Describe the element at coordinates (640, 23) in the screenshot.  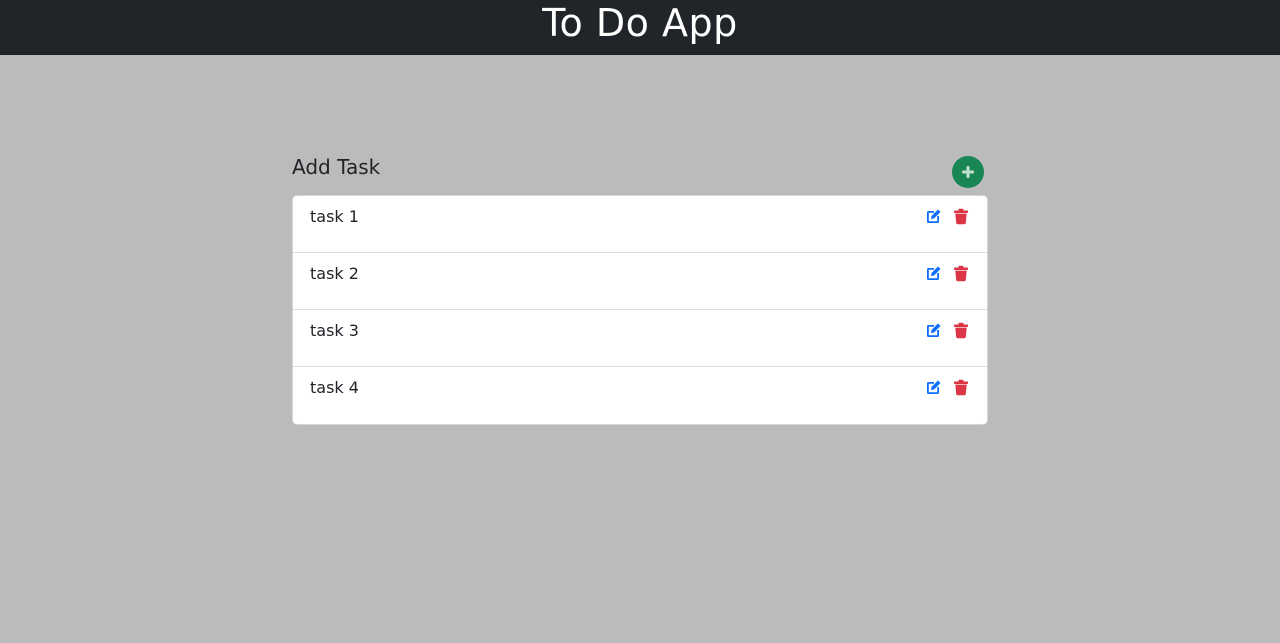
I see `app-title: To Do App` at that location.